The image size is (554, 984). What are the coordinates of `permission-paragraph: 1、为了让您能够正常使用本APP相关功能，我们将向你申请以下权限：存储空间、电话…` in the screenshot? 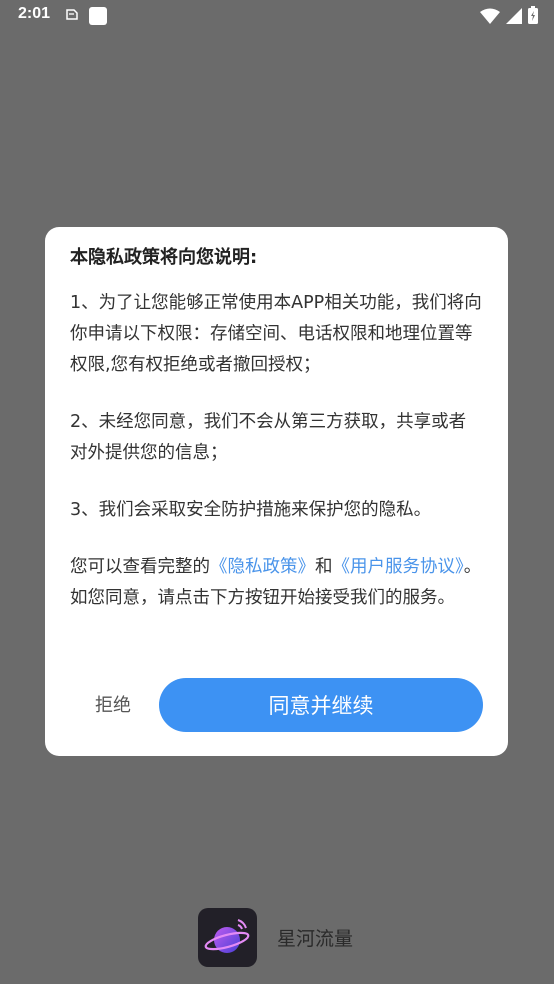 It's located at (276, 334).